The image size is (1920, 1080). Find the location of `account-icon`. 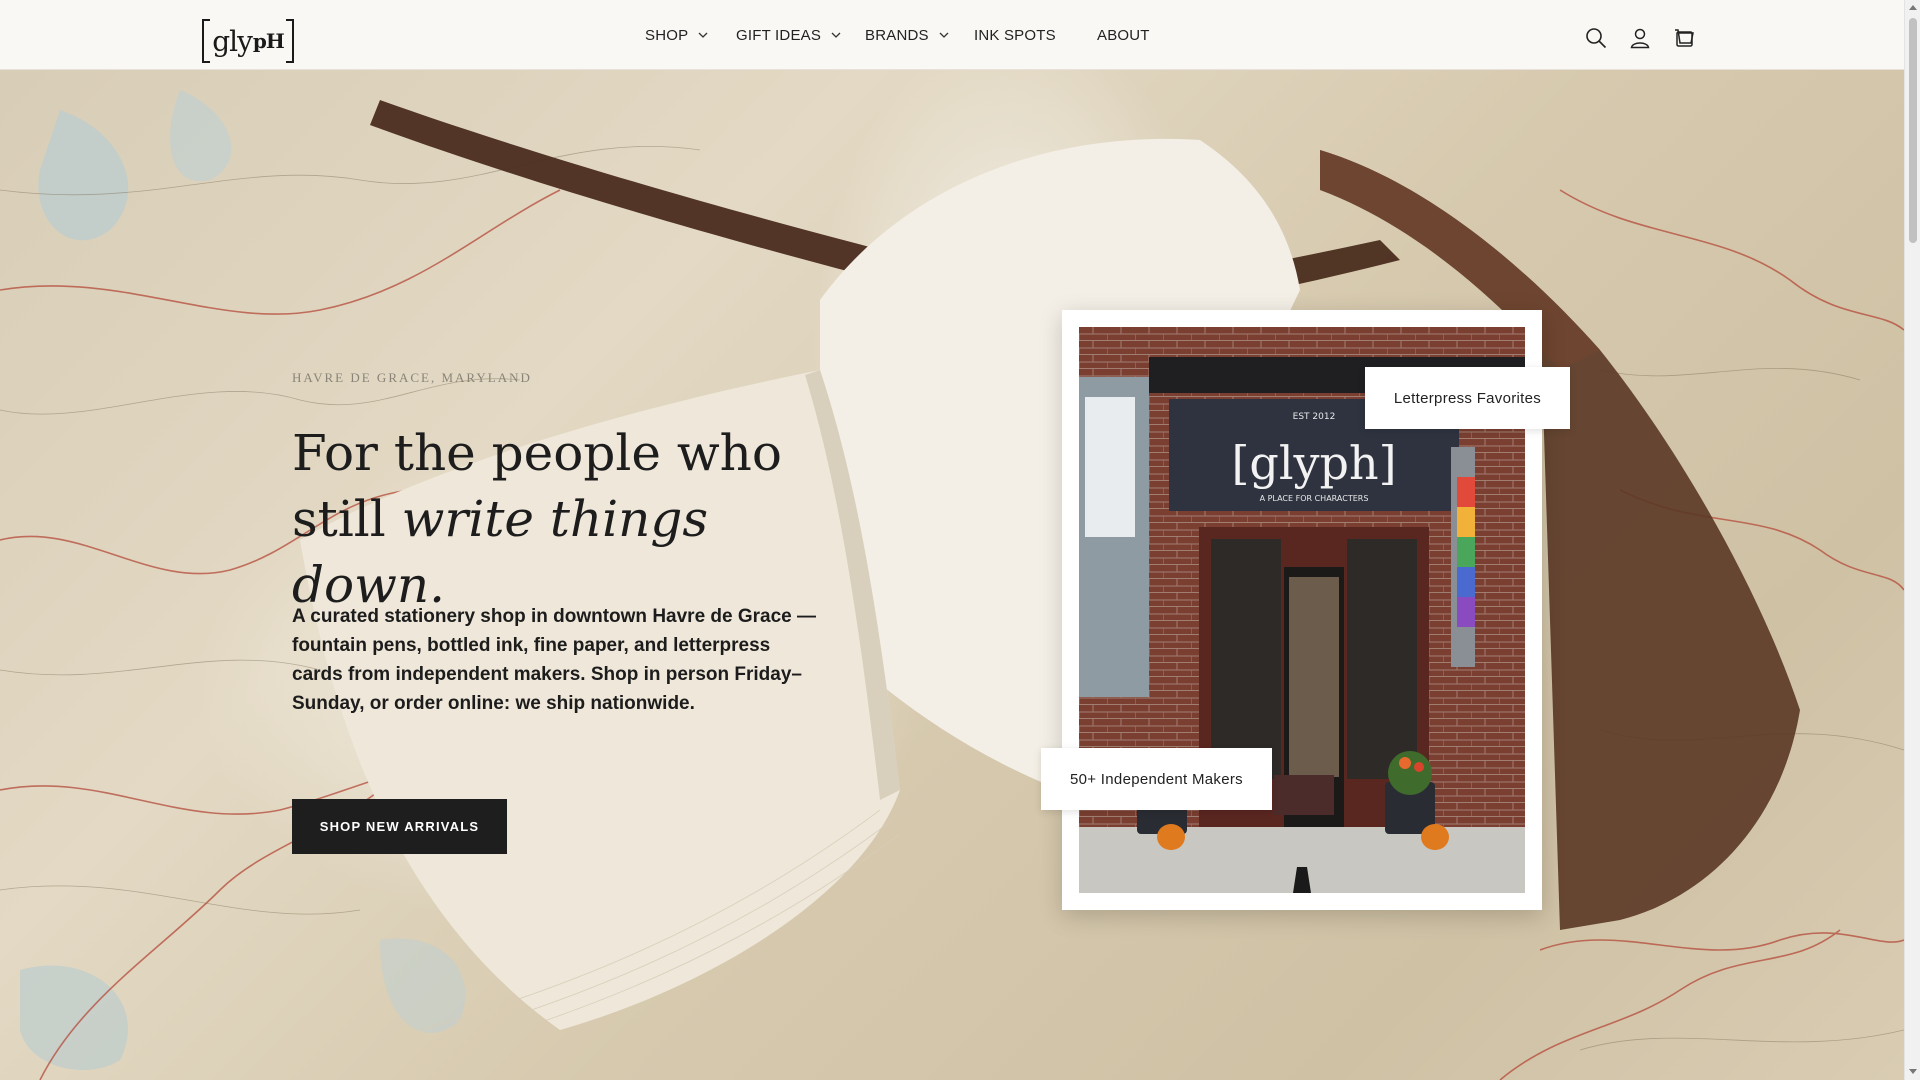

account-icon is located at coordinates (1640, 38).